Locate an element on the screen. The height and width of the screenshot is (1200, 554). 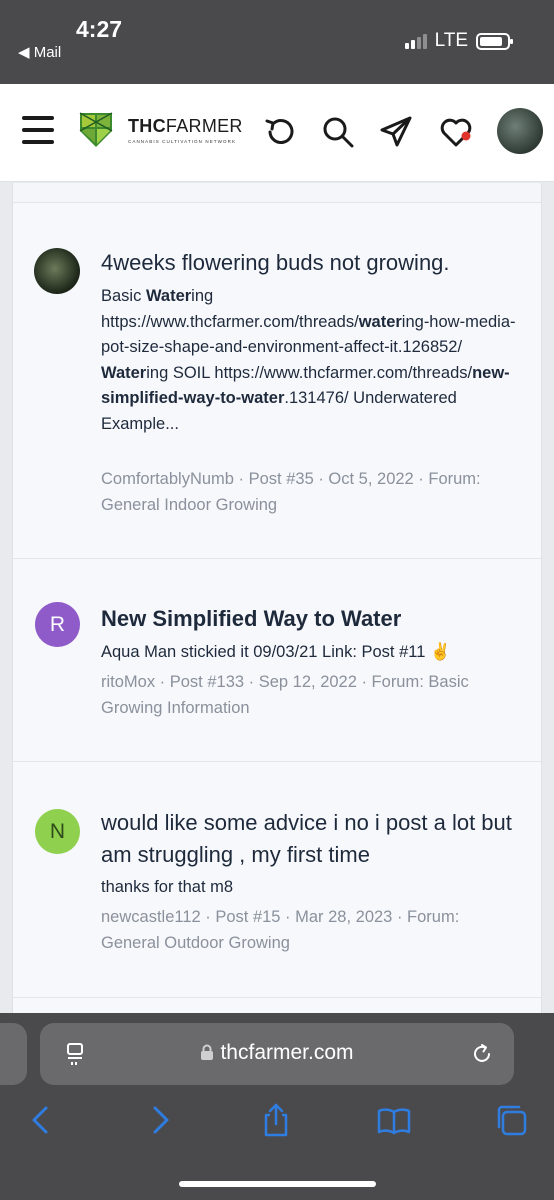
status-bar: 4:27 ◀ Mail LTE is located at coordinates (277, 42).